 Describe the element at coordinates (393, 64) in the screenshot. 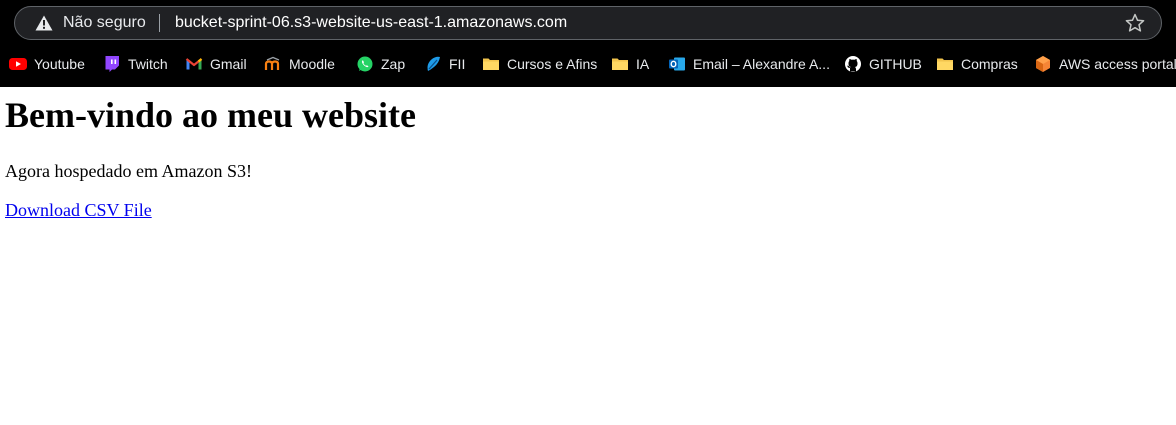

I see `bookmark-label: Zap` at that location.